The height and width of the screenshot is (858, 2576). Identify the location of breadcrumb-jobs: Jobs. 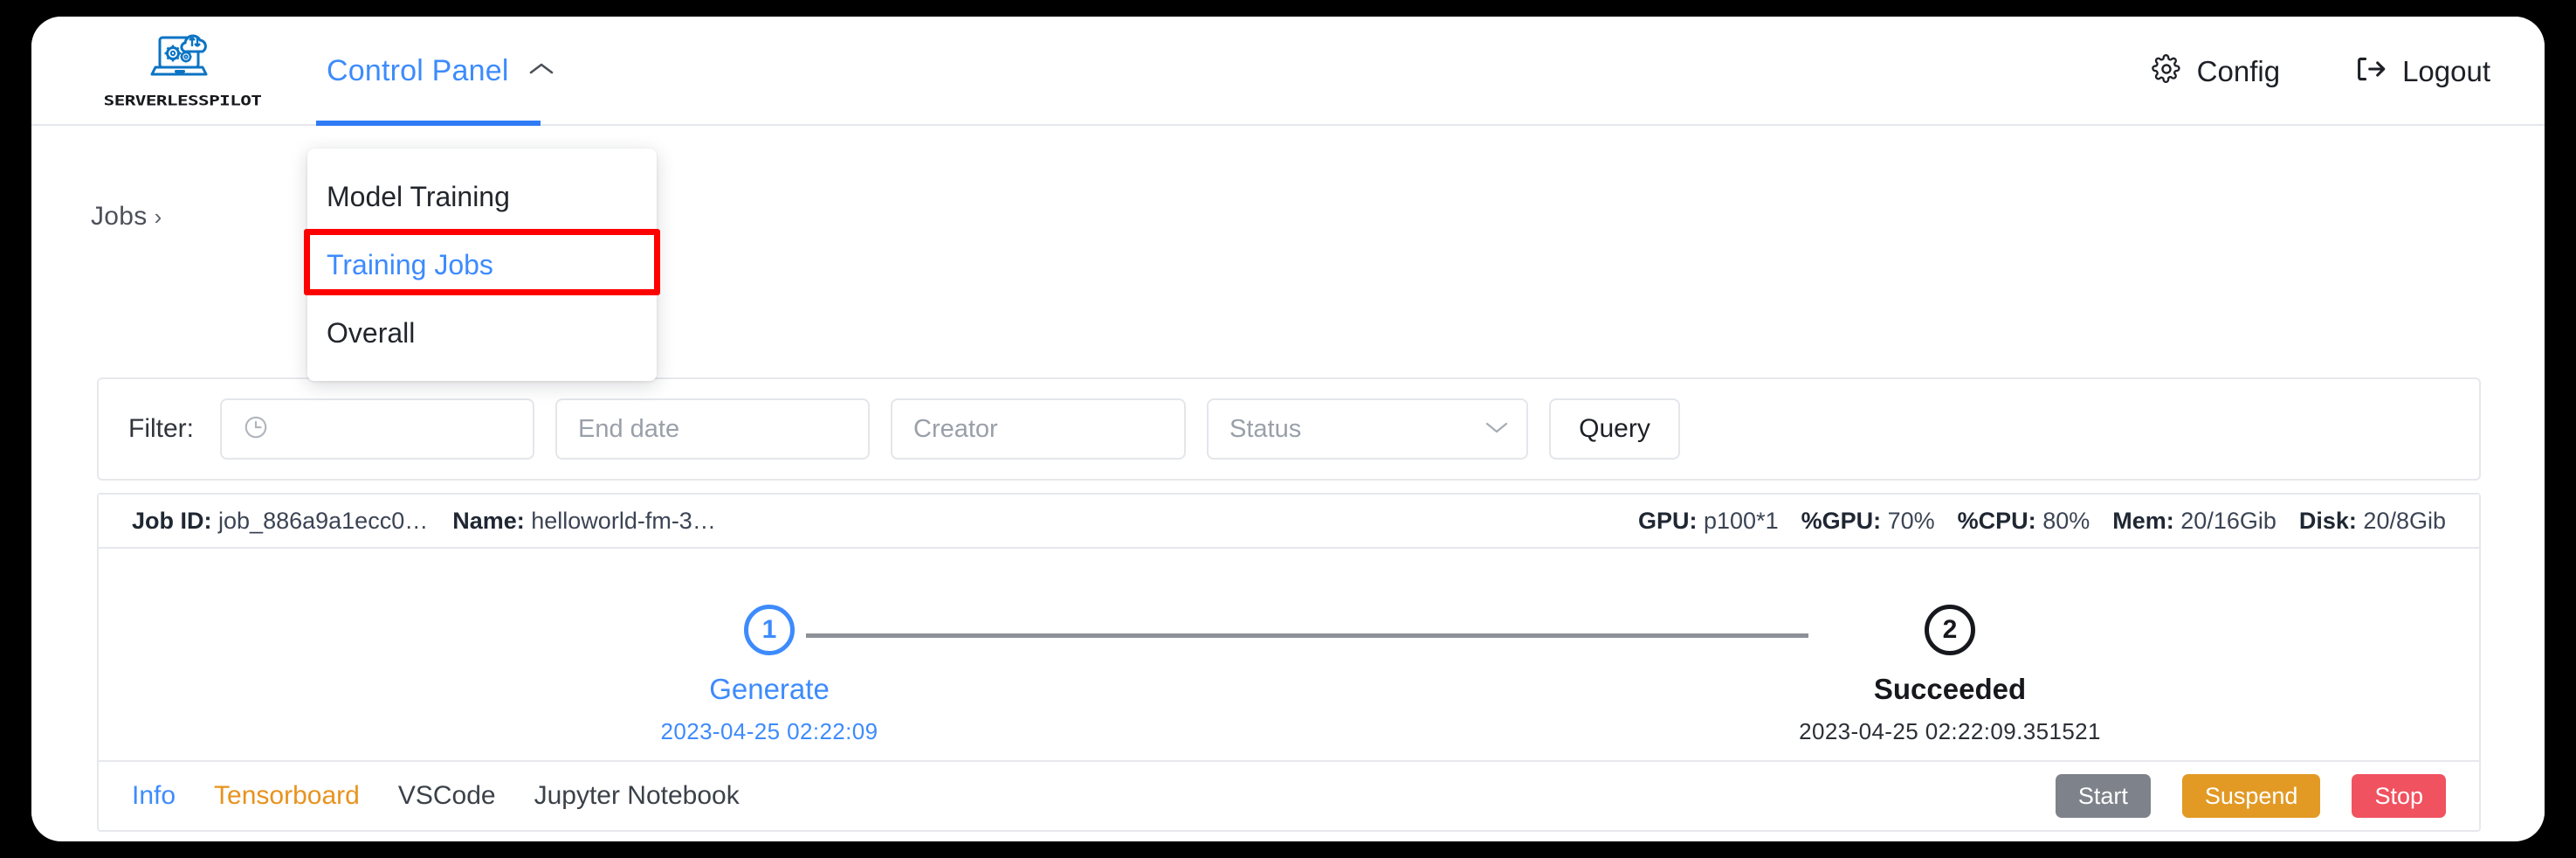
(119, 216).